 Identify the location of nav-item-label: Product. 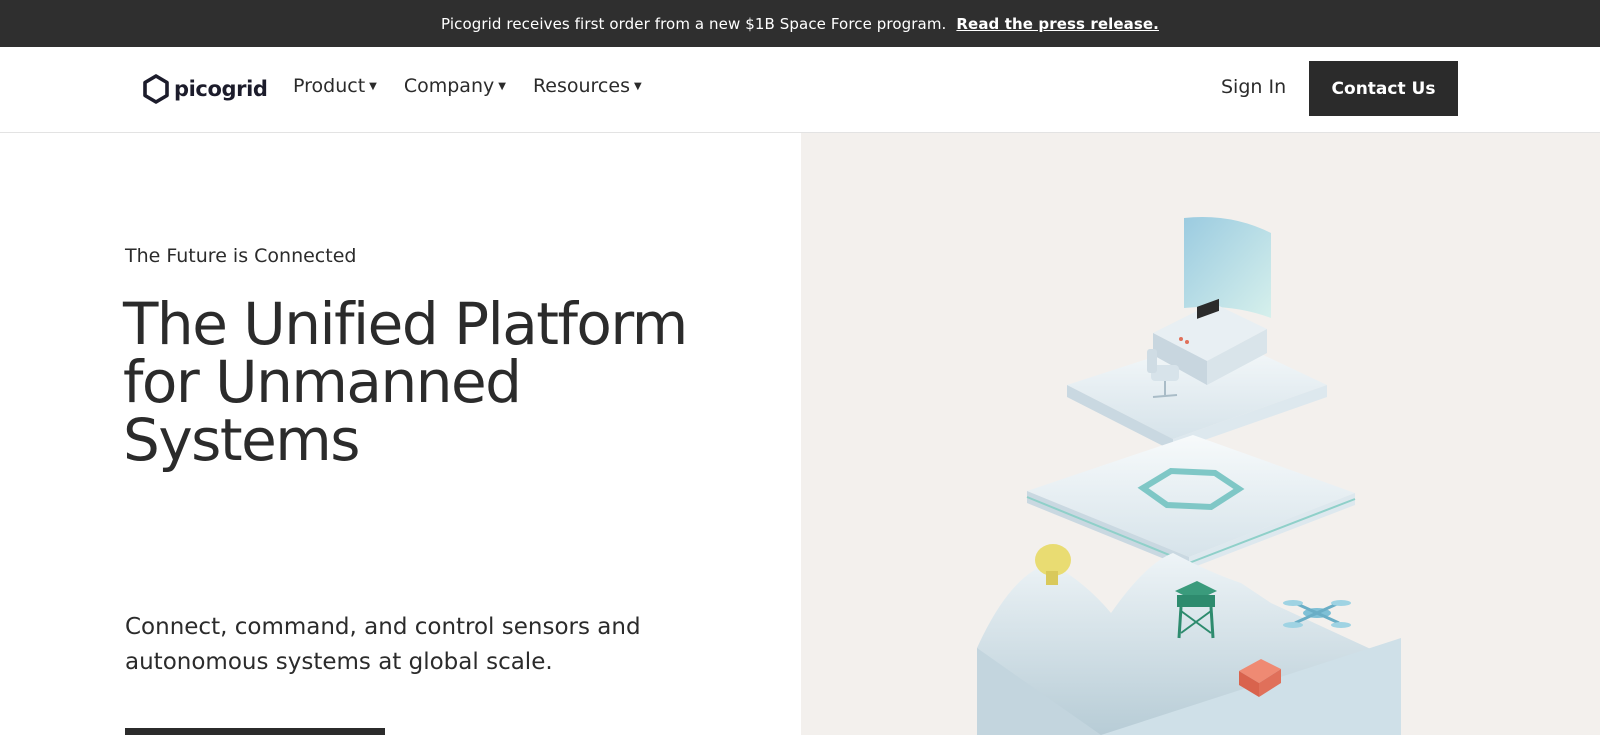
(329, 86).